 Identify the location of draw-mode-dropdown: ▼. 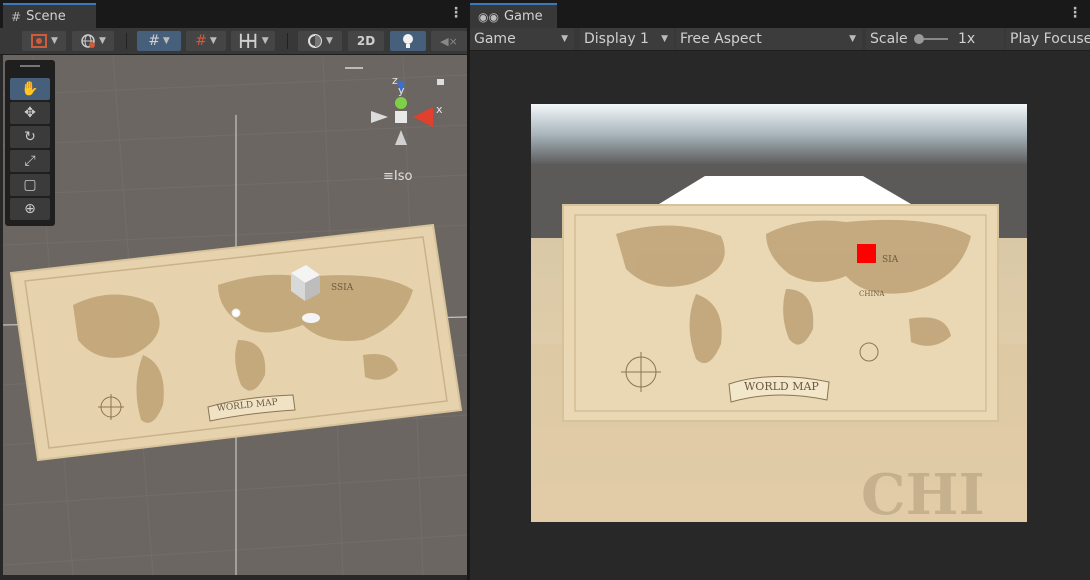
(44, 41).